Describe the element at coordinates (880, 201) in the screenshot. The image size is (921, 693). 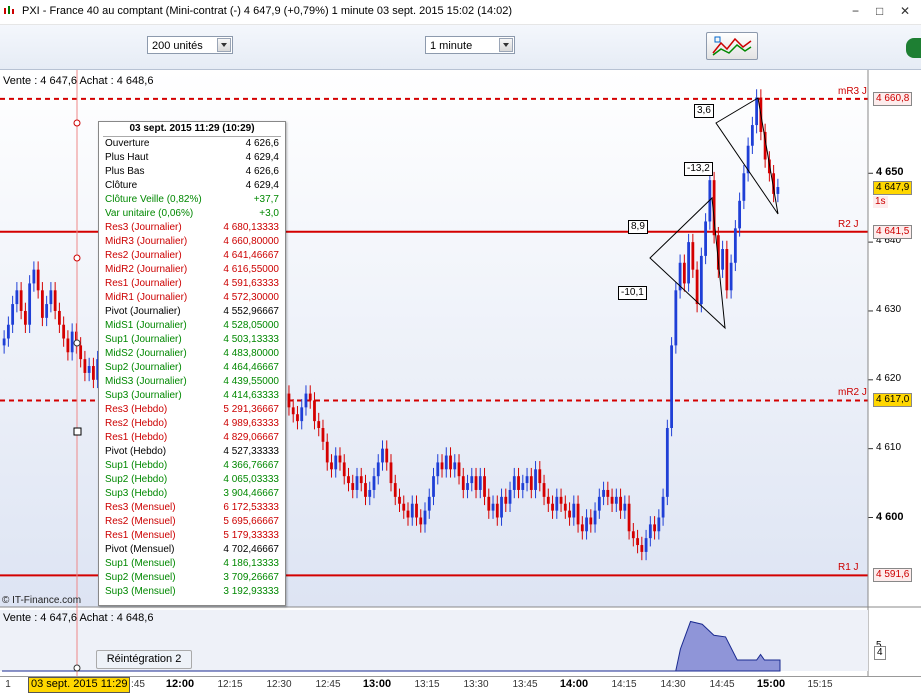
I see `candle-timer: 1s` at that location.